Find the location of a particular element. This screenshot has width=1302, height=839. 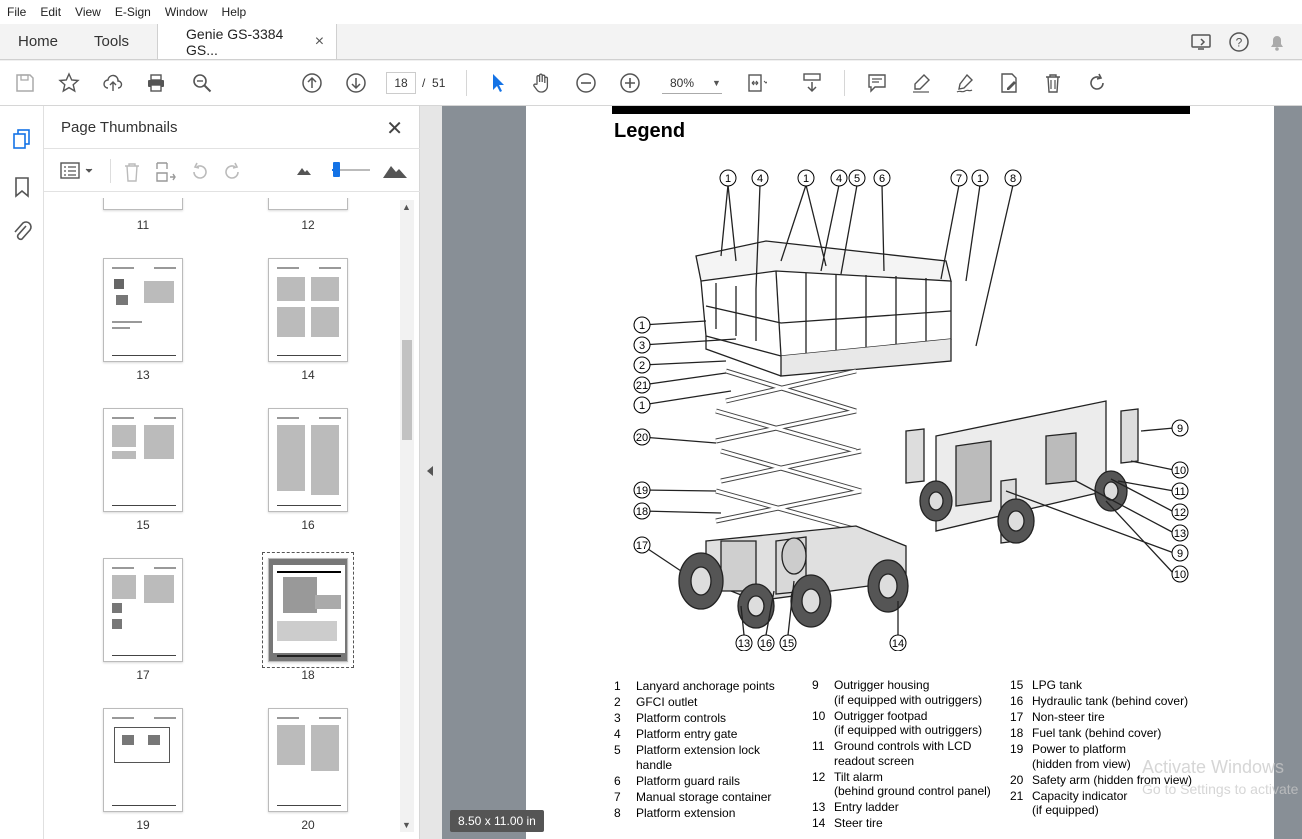

attachments-paperclip-icon is located at coordinates (22, 232).